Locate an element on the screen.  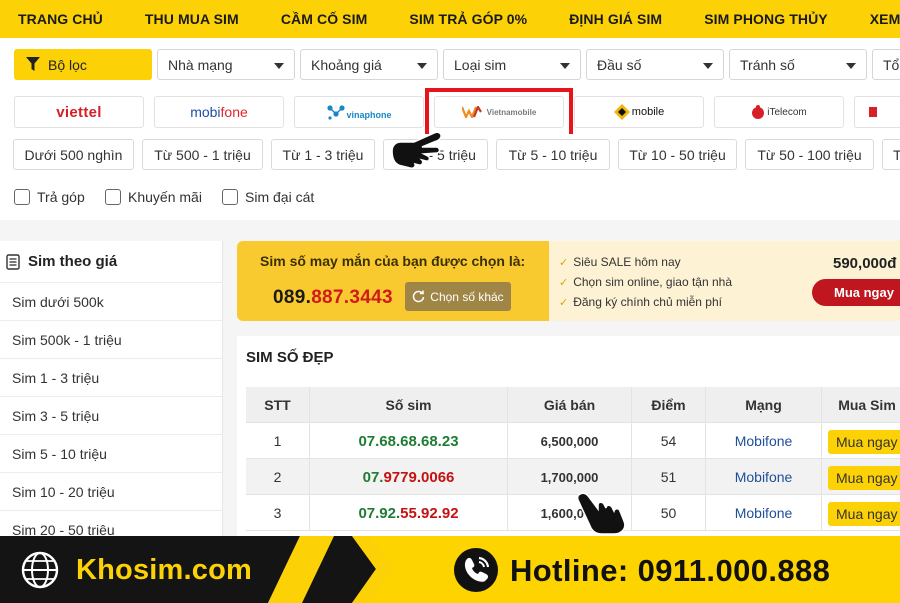
phone-icon is located at coordinates (476, 570).